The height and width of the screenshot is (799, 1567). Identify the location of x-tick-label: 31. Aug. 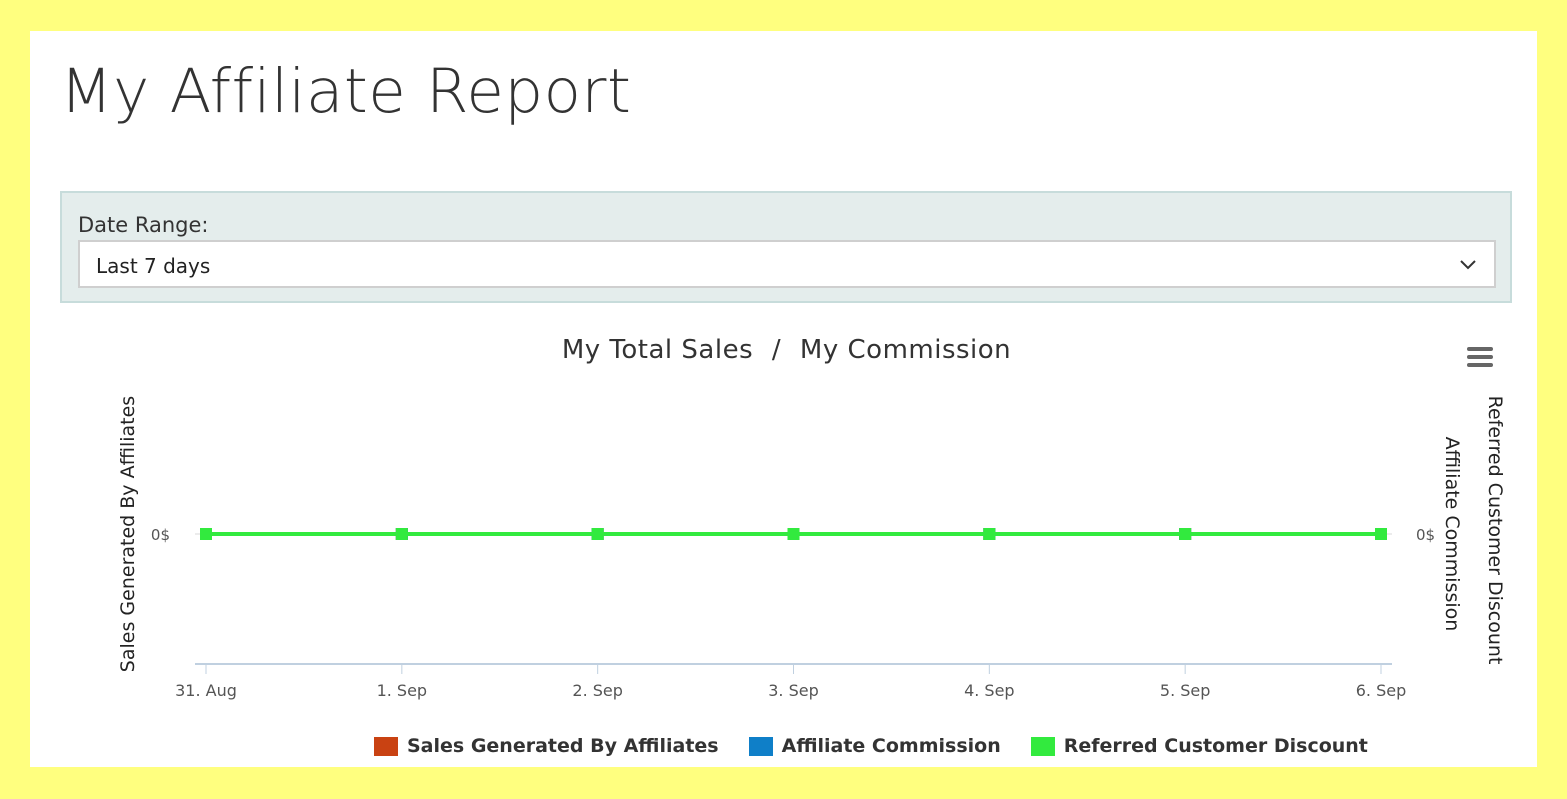
(206, 690).